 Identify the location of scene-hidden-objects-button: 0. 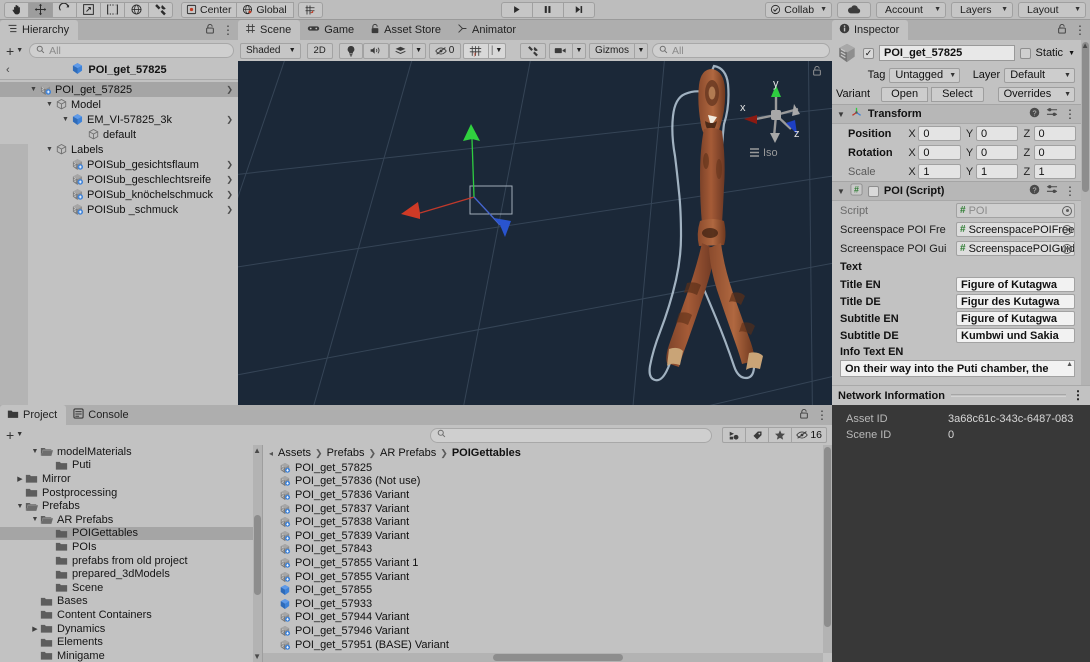
(444, 50).